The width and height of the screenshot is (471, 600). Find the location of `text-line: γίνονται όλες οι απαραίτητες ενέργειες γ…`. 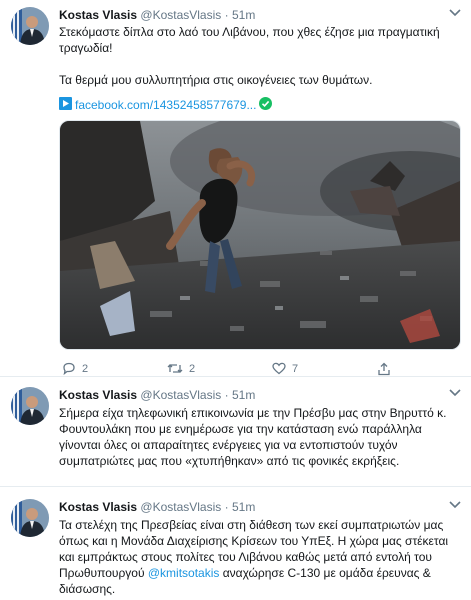

text-line: γίνονται όλες οι απαραίτητες ενέργειες γ… is located at coordinates (228, 445).